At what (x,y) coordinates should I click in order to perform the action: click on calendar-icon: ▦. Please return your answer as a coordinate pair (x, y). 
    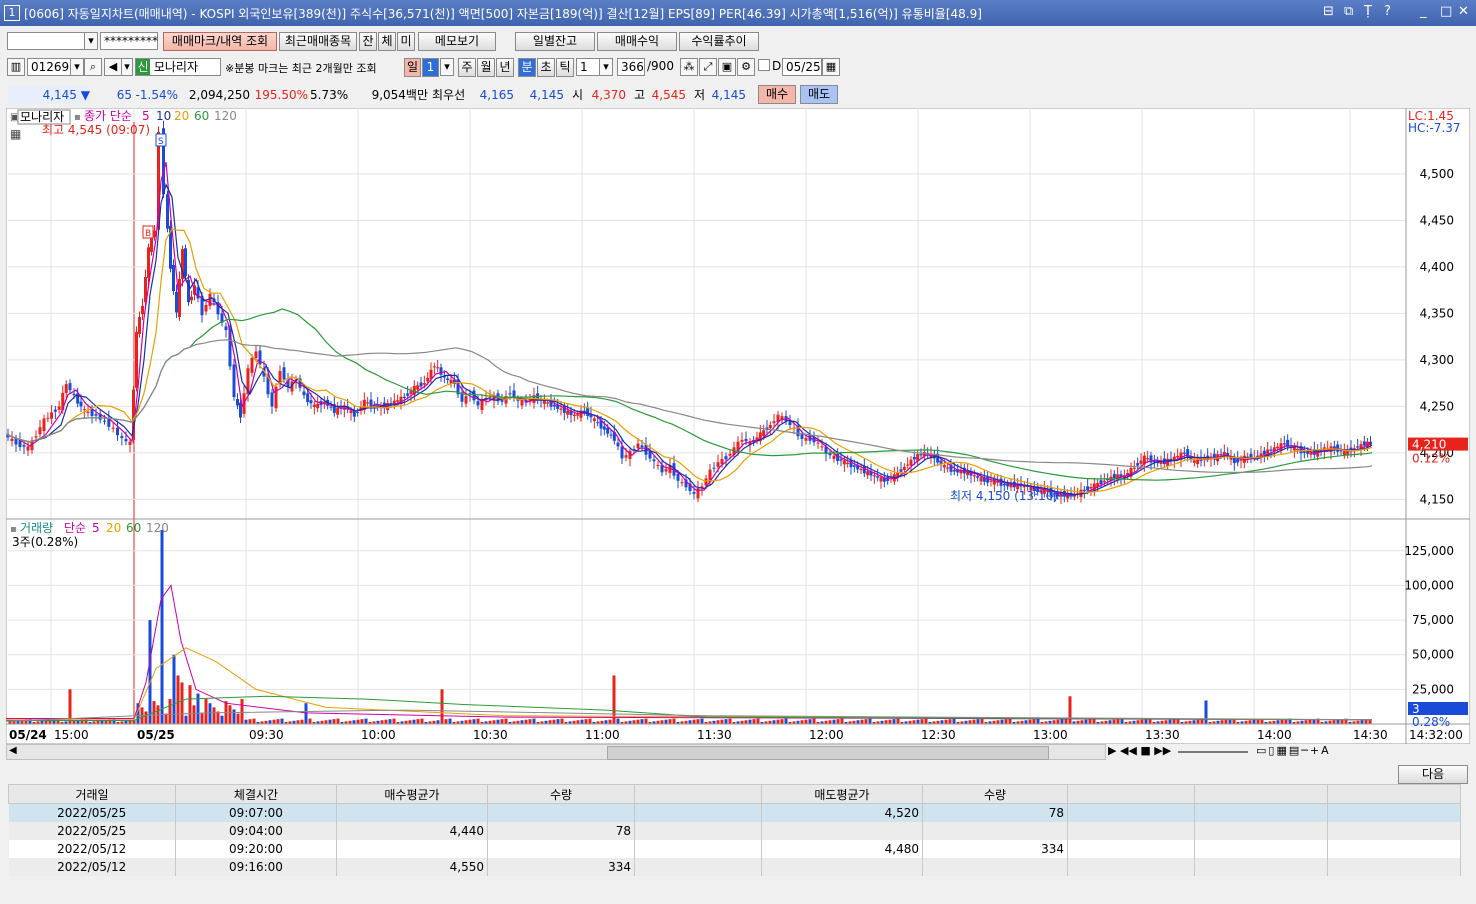
    Looking at the image, I should click on (831, 67).